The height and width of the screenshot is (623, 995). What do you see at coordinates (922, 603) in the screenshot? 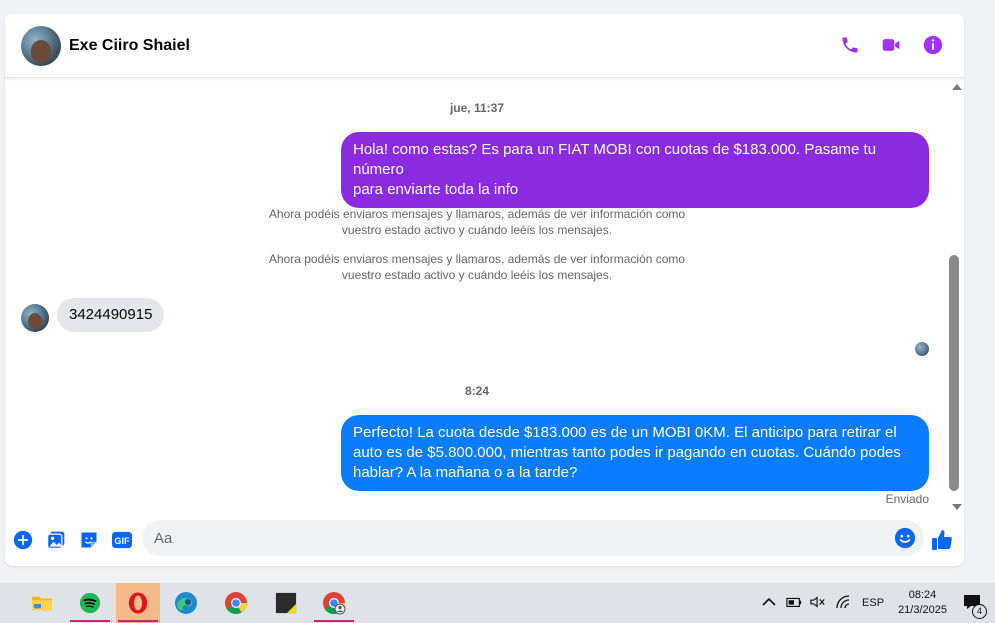
I see `clock: 08:24 21/3/2025` at bounding box center [922, 603].